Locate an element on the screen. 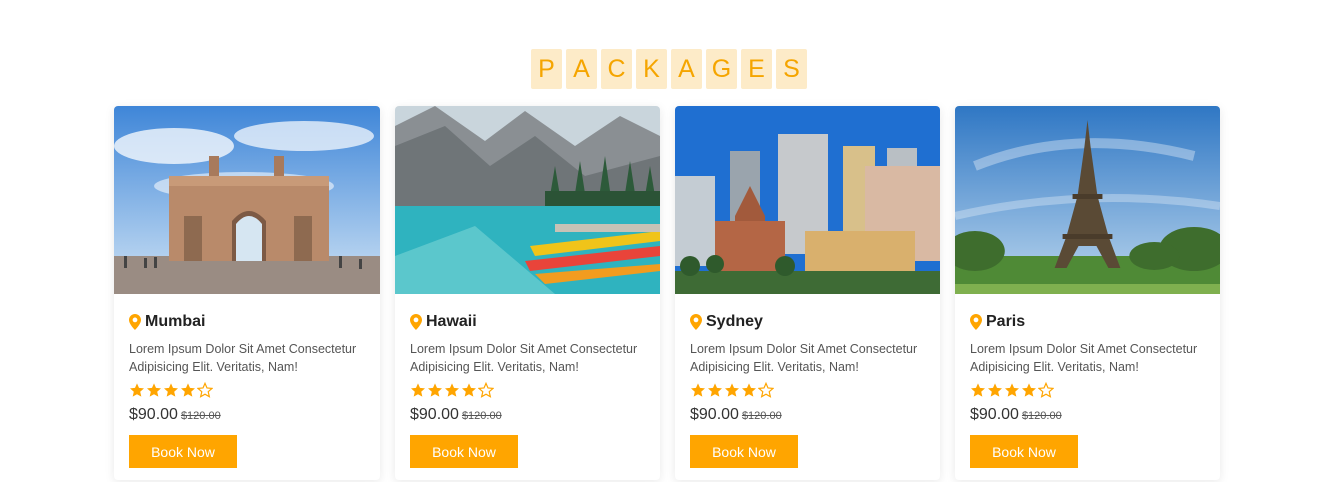 Image resolution: width=1338 pixels, height=482 pixels. location-name: Hawaii is located at coordinates (451, 321).